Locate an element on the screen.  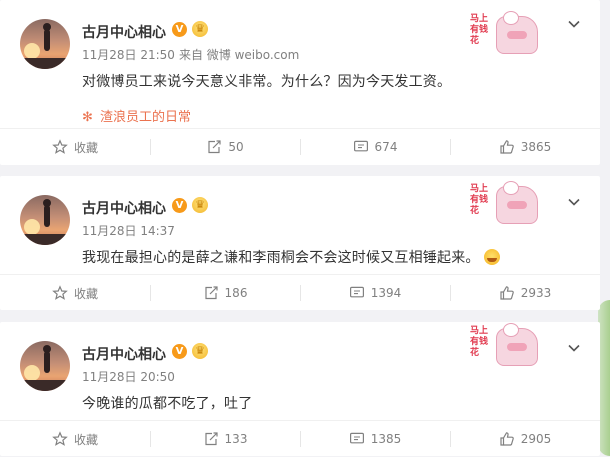
repost-button: 133 is located at coordinates (225, 439).